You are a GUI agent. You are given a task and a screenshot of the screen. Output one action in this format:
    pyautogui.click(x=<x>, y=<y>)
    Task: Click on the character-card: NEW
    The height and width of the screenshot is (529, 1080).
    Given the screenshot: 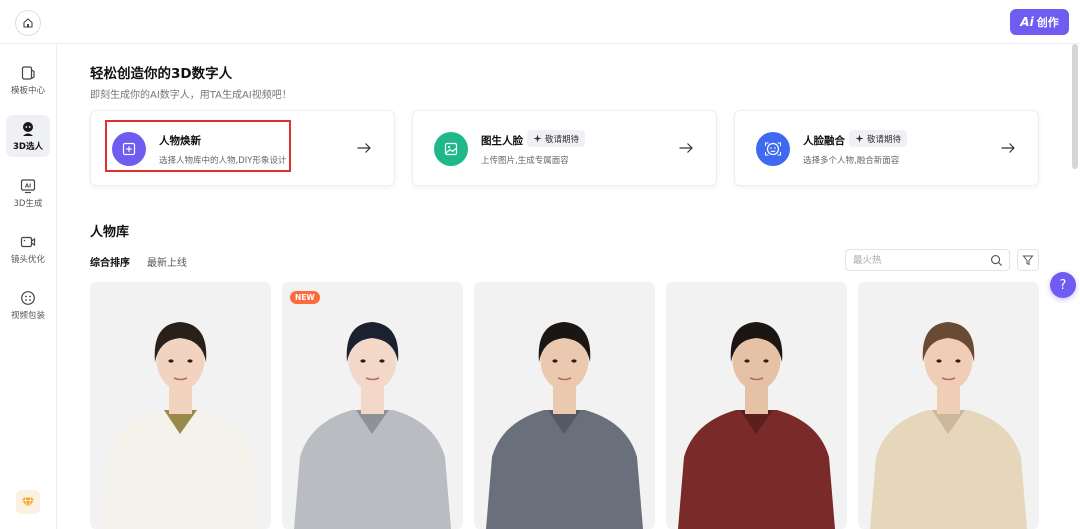 What is the action you would take?
    pyautogui.click(x=372, y=405)
    